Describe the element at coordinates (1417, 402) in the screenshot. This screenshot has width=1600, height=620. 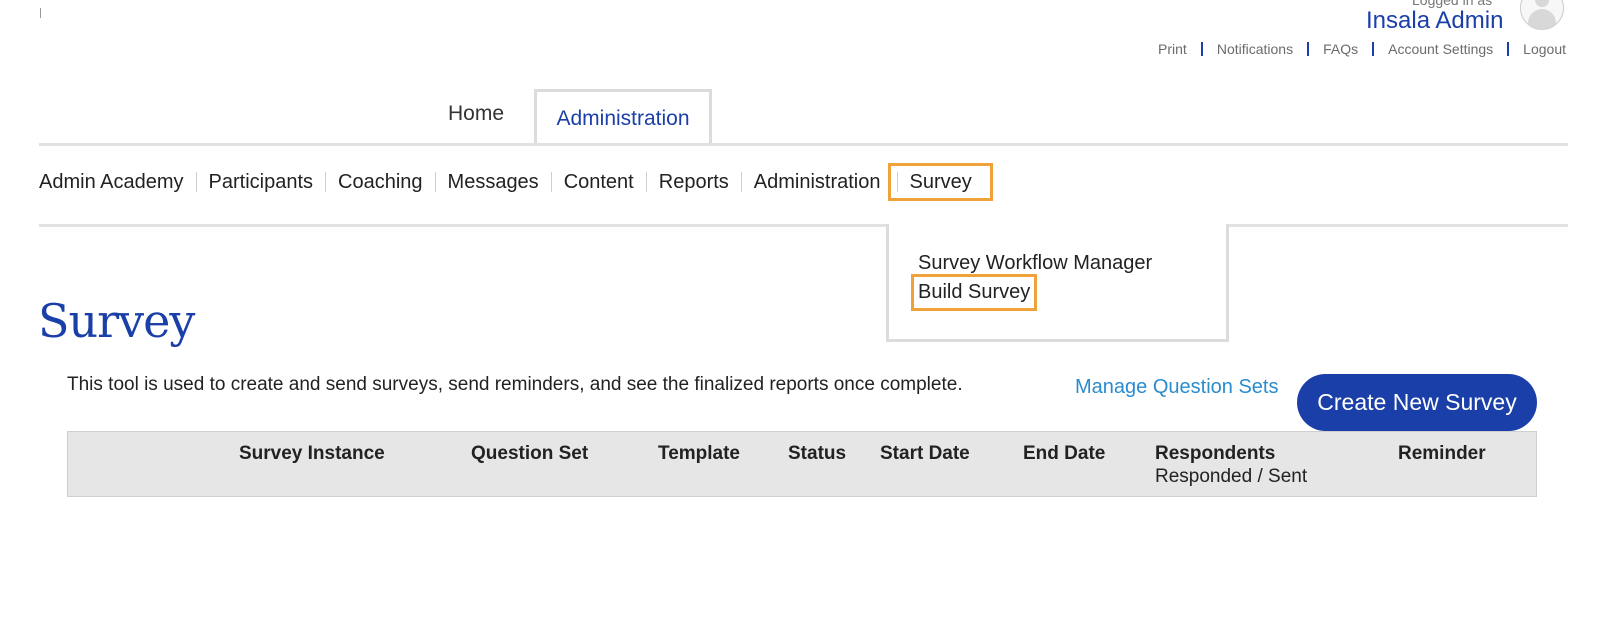
I see `create-new-survey-button: Create New Survey` at that location.